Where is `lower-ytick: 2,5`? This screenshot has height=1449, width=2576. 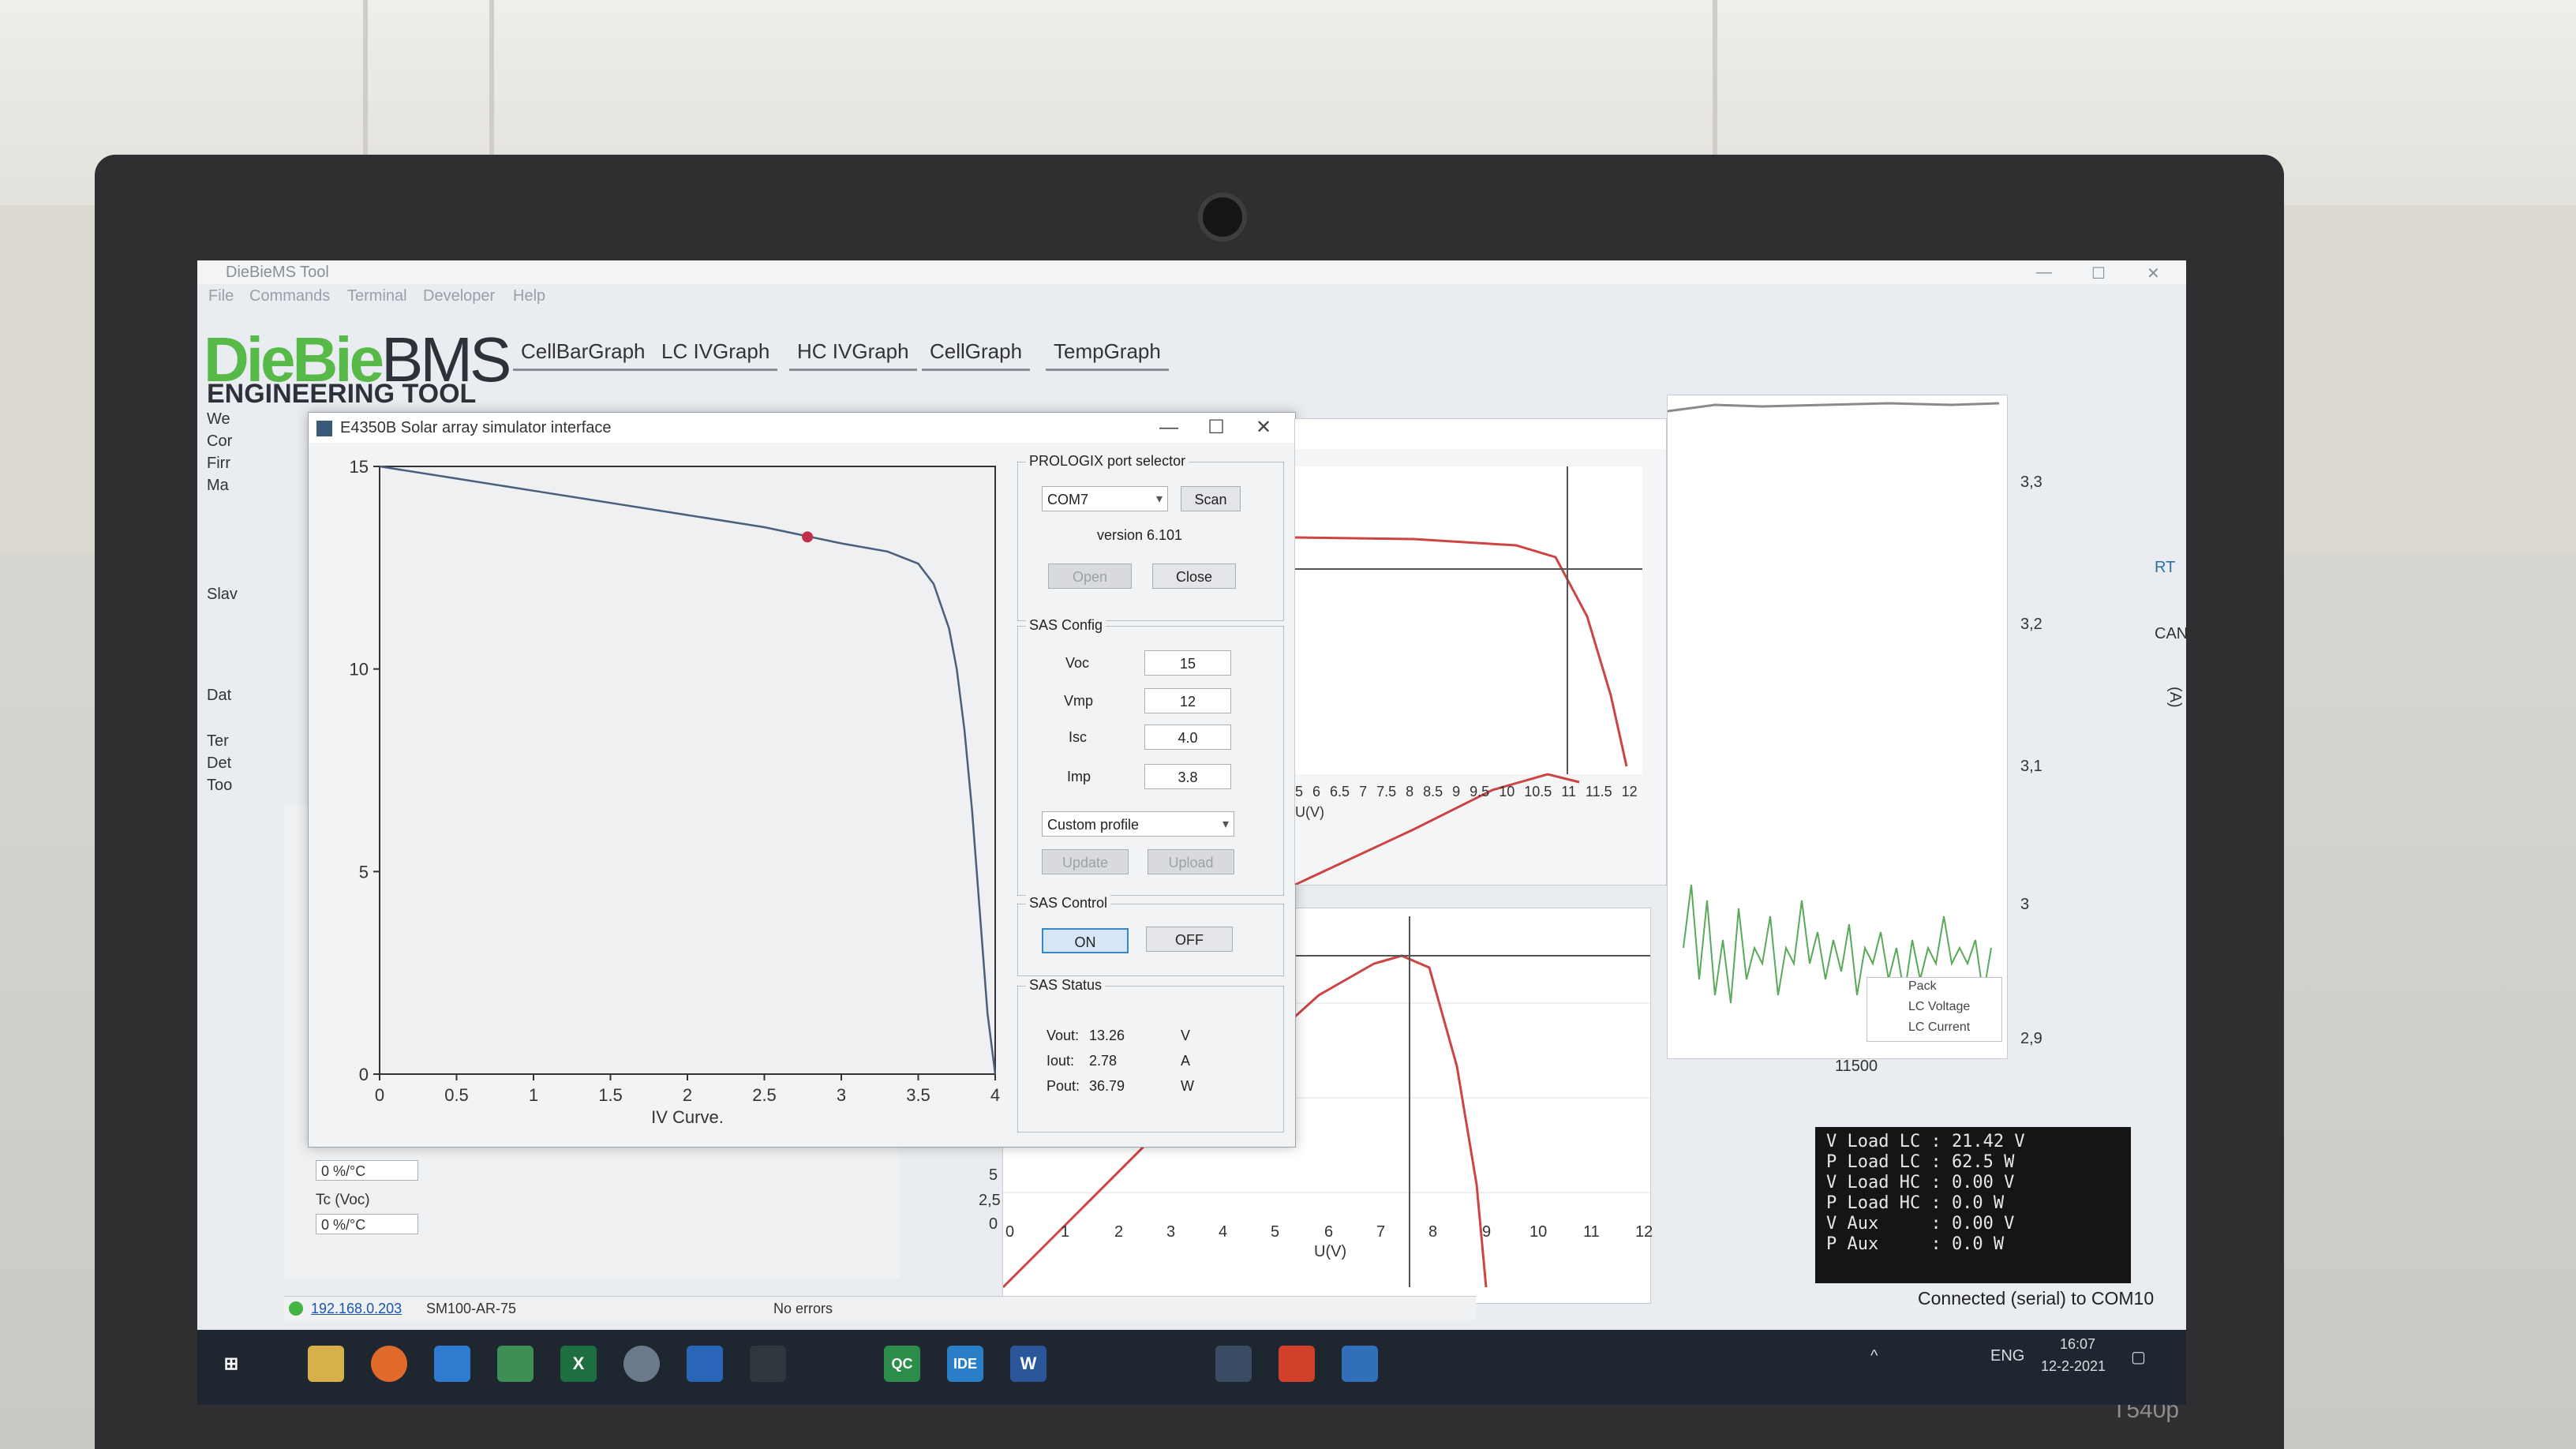
lower-ytick: 2,5 is located at coordinates (990, 1200).